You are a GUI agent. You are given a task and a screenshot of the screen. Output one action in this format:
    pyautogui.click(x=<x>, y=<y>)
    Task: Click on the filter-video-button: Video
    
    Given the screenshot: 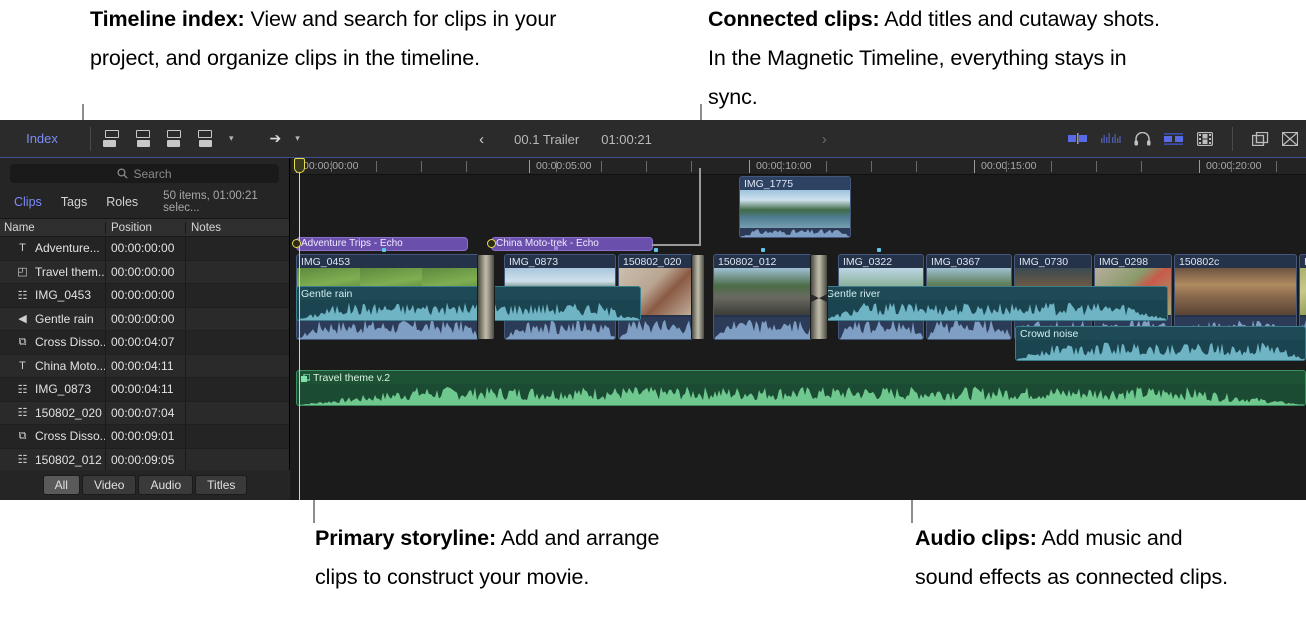 What is the action you would take?
    pyautogui.click(x=109, y=485)
    